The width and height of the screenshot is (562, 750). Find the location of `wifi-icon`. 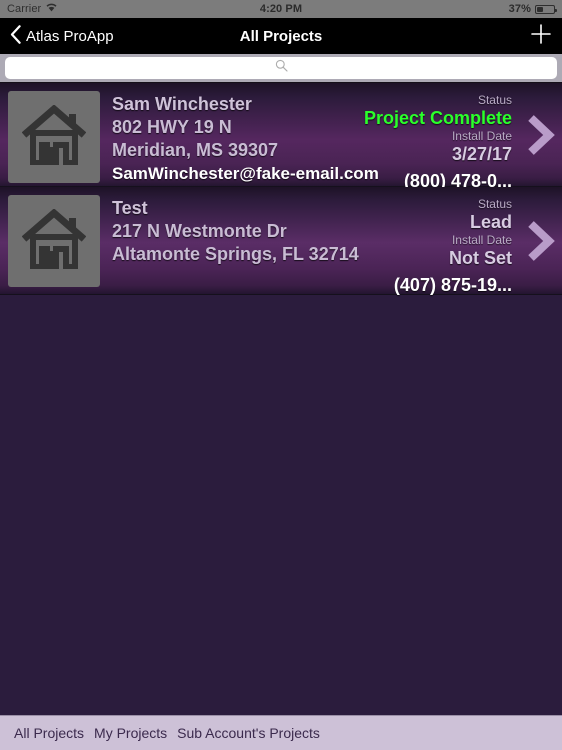

wifi-icon is located at coordinates (51, 9).